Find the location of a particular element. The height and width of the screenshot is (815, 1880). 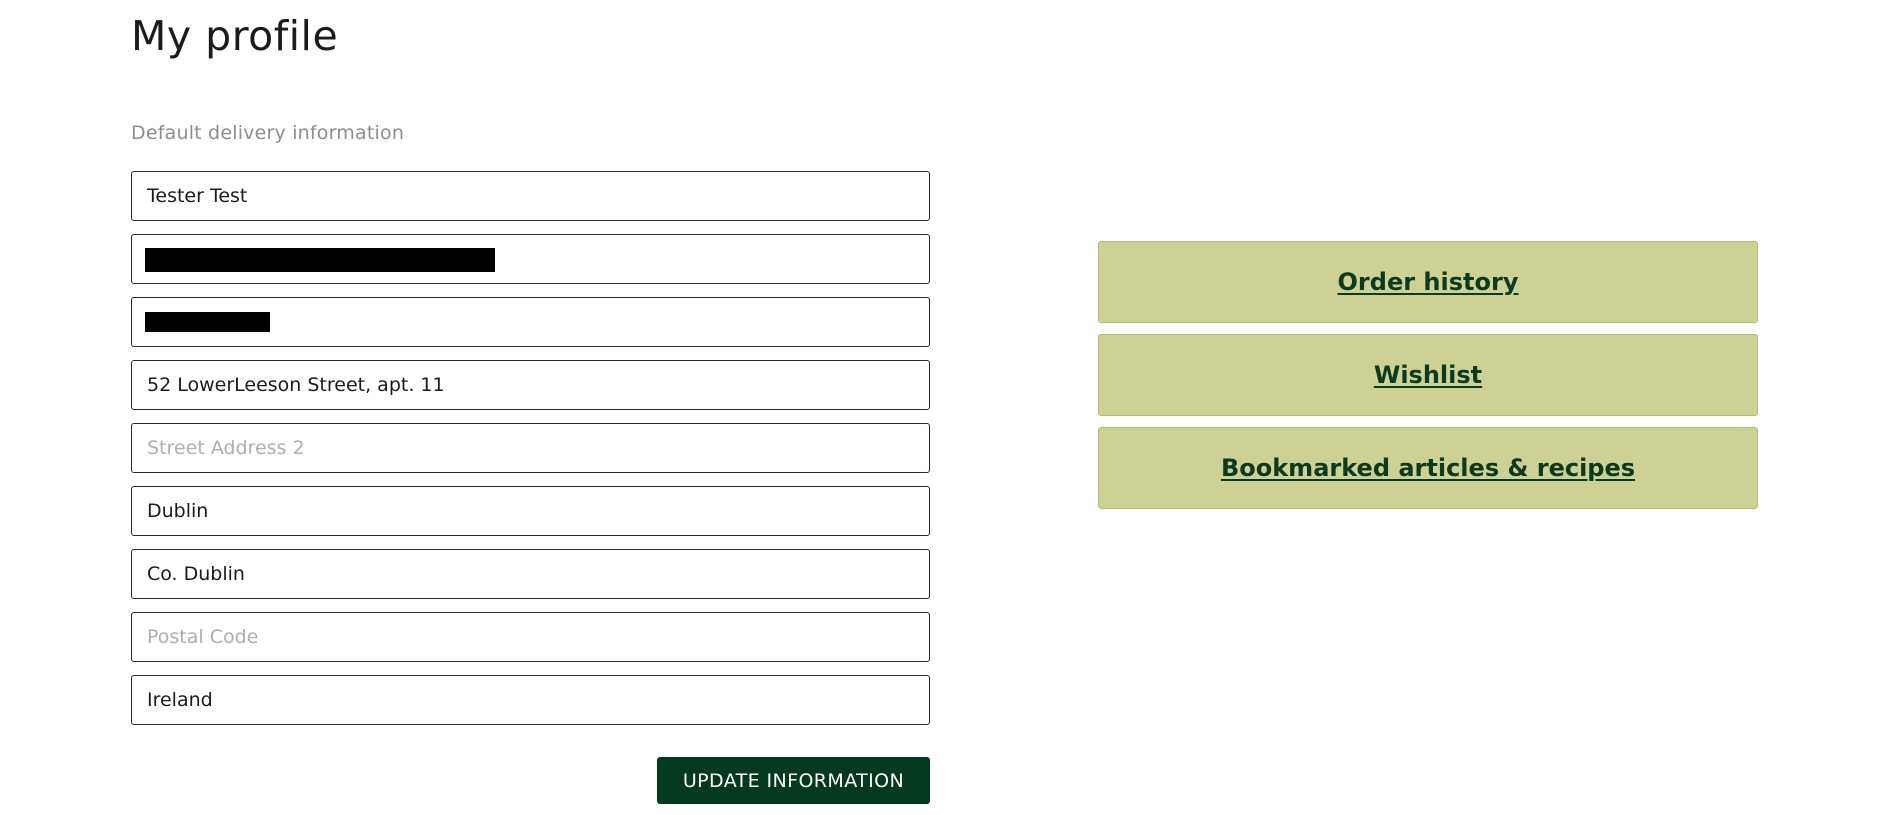

city-field-wrapper is located at coordinates (530, 511).